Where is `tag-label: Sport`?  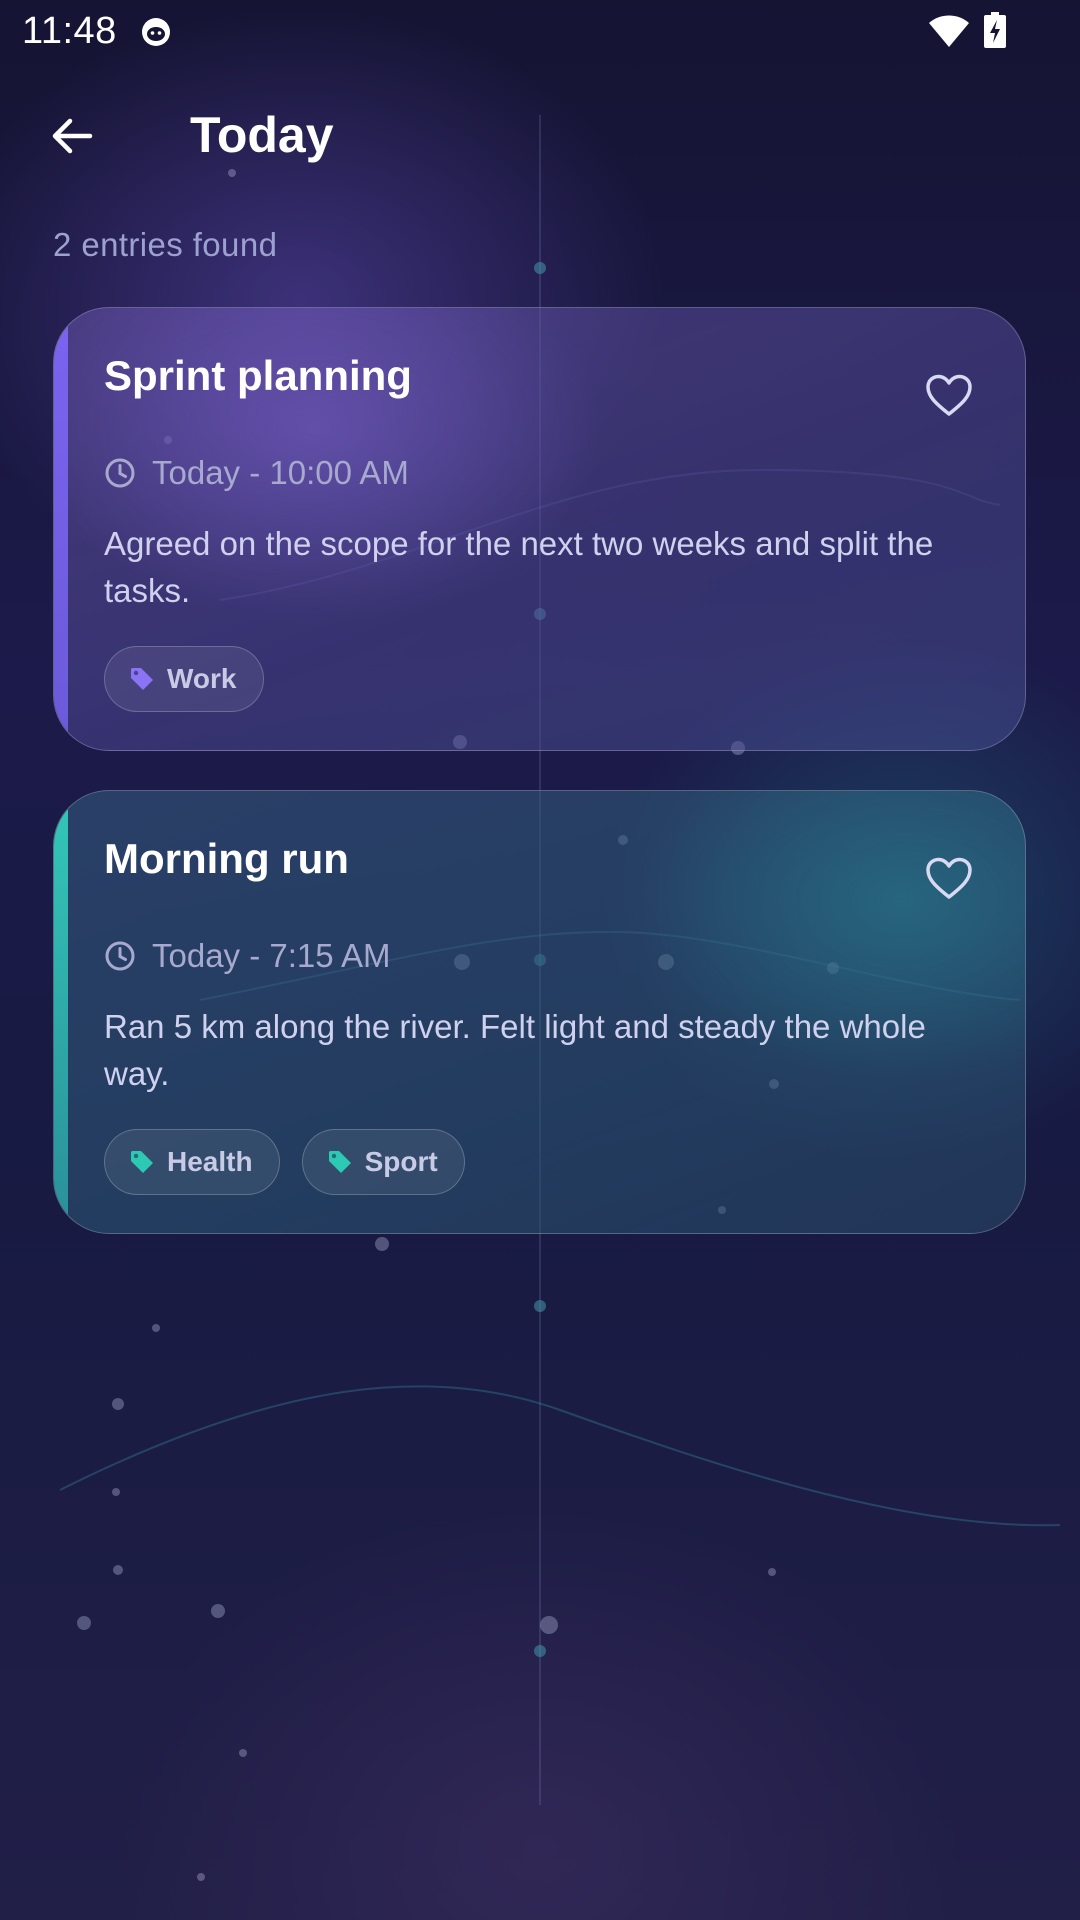 tag-label: Sport is located at coordinates (401, 1161).